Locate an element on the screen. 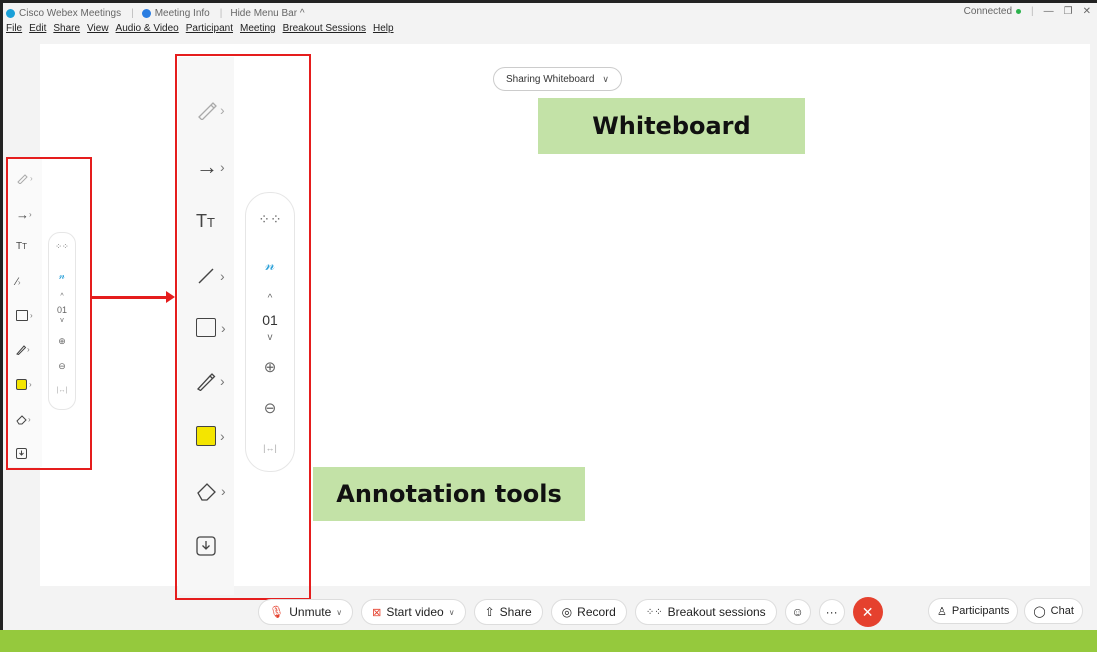 The image size is (1097, 652). minimize-icon: — is located at coordinates (1049, 11).